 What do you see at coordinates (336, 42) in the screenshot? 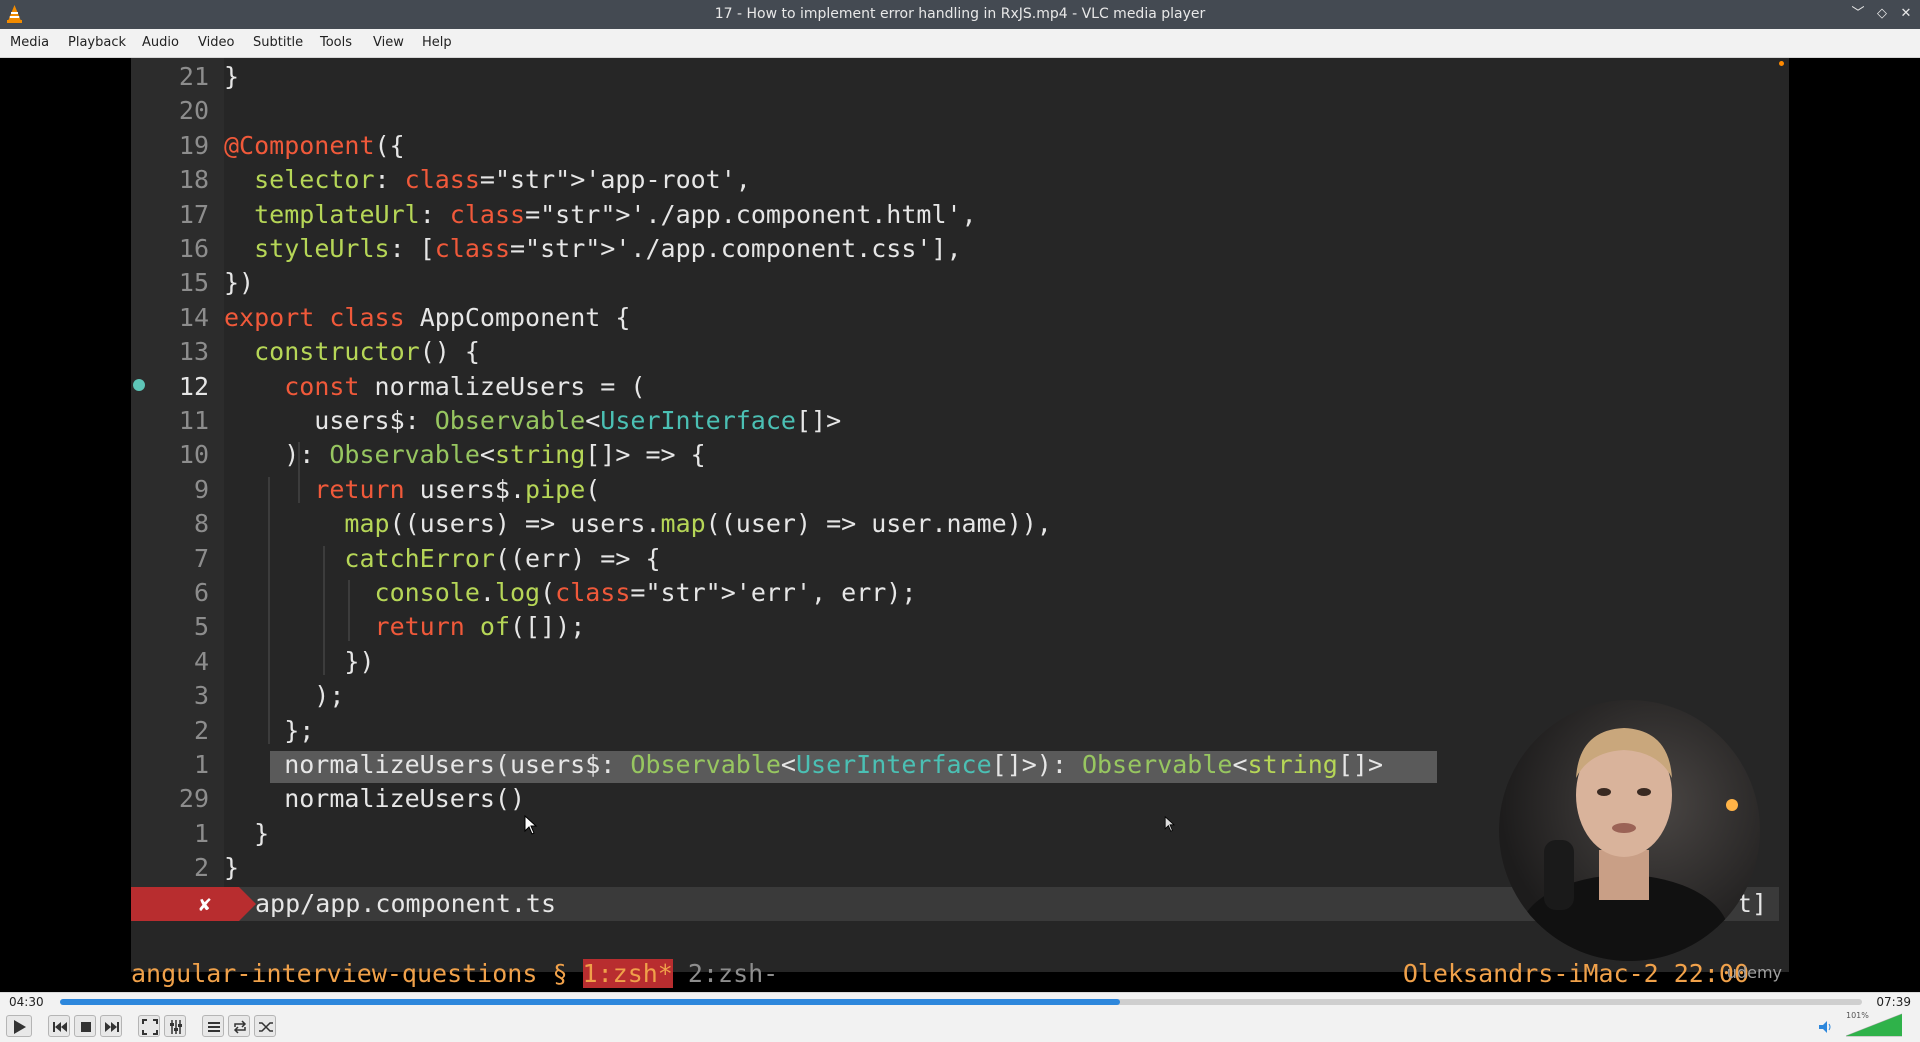
I see `menu-tools: Tools` at bounding box center [336, 42].